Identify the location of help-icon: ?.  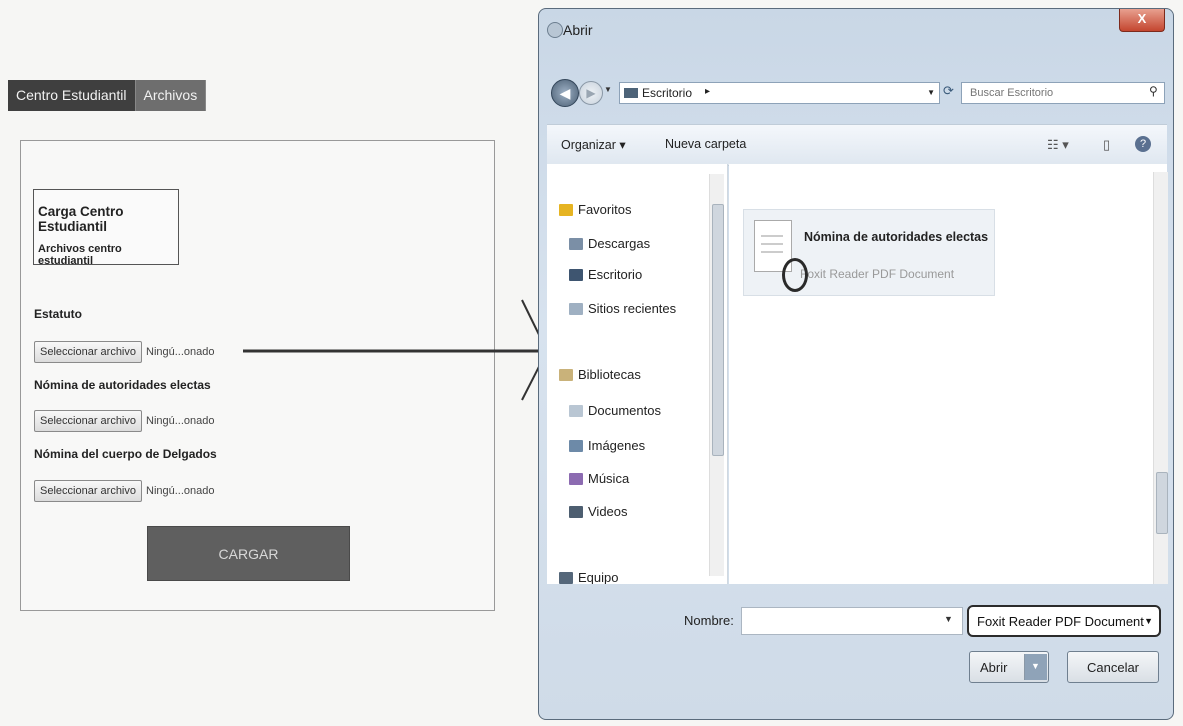
(1143, 144).